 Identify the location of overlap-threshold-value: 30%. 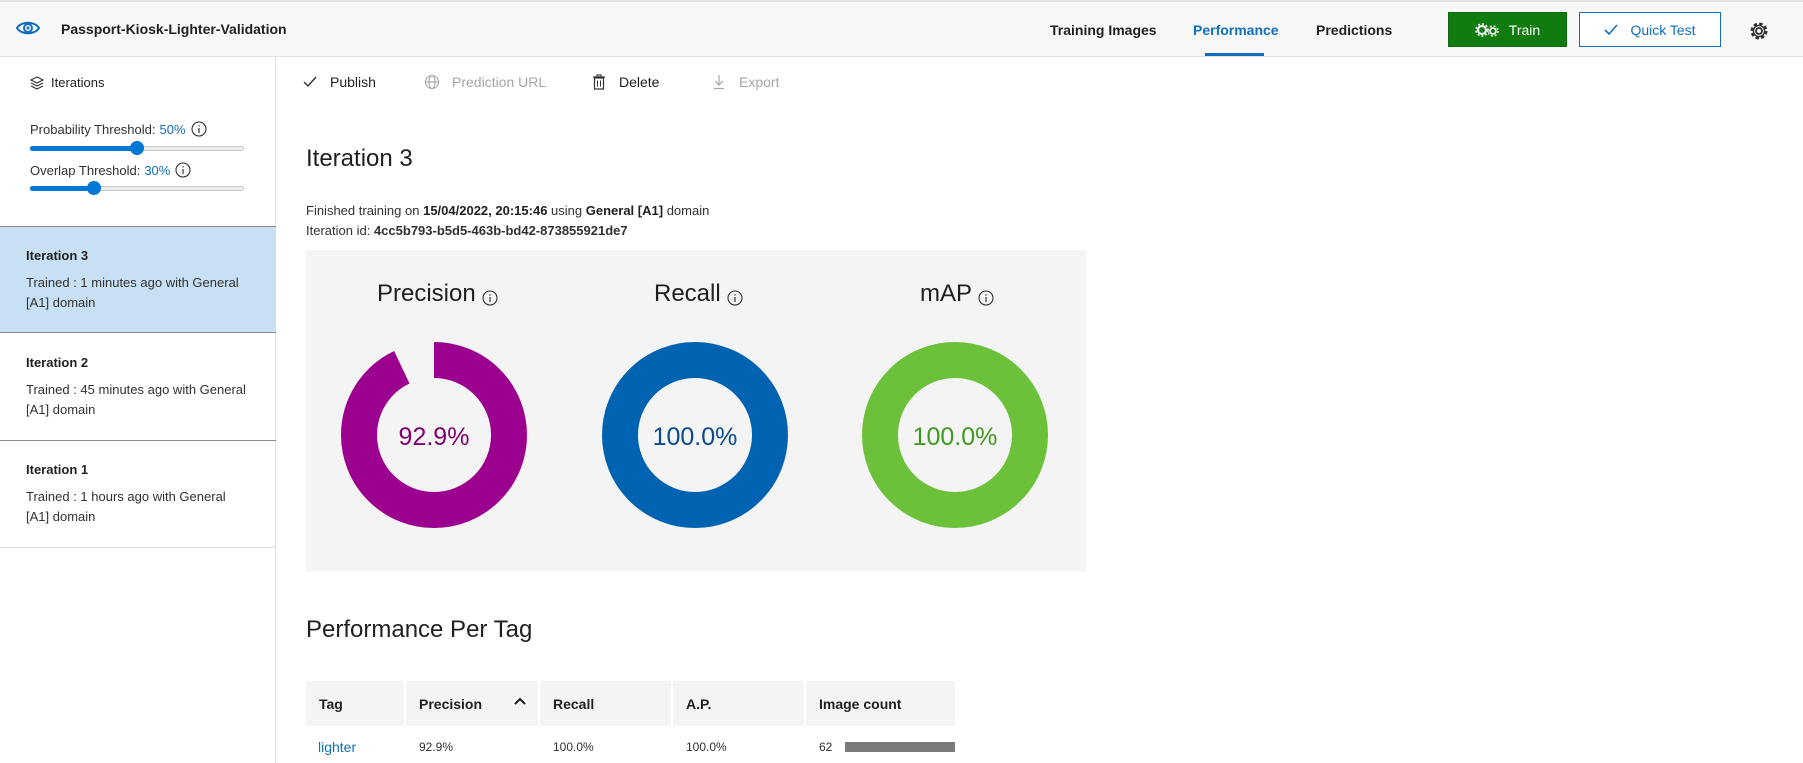
(157, 170).